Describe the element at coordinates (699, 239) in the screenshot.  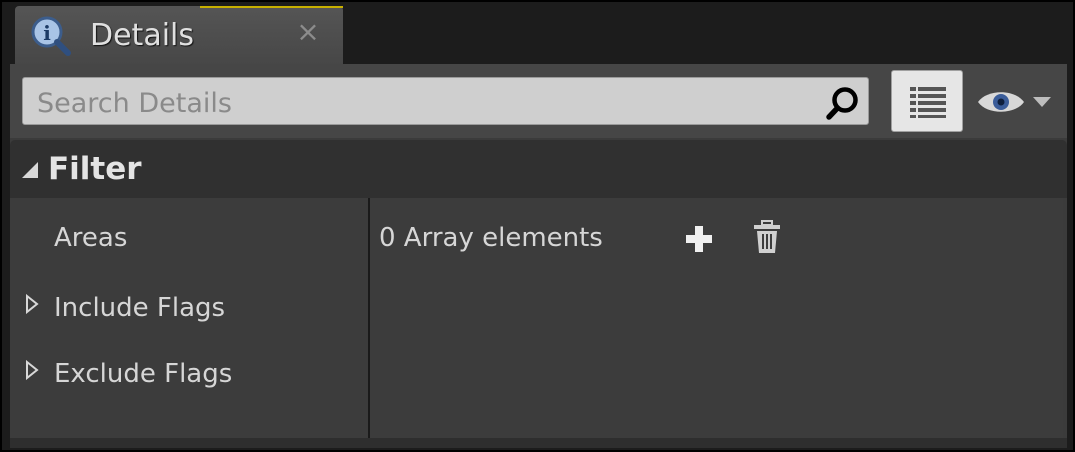
I see `plus-icon` at that location.